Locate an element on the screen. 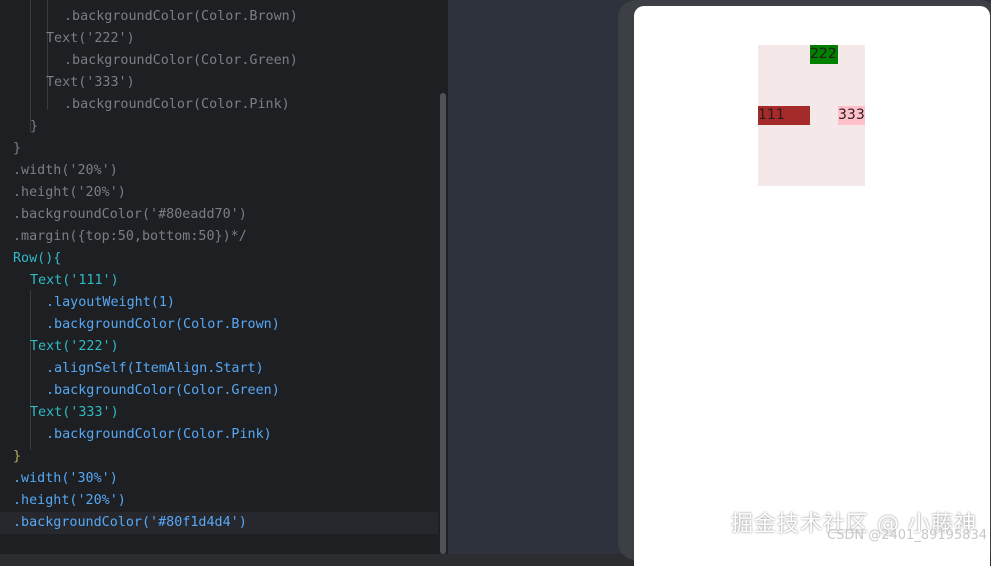  code-line-7: } is located at coordinates (17, 148).